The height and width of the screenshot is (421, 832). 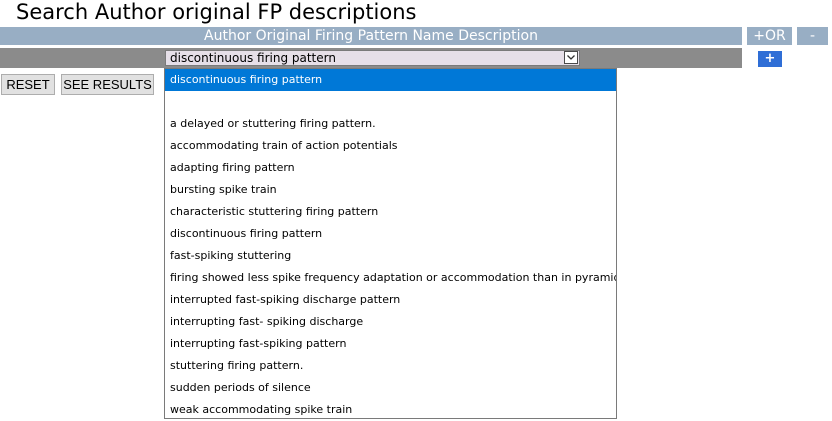 What do you see at coordinates (390, 322) in the screenshot?
I see `dropdown-option: interrupting fast- spiking discharge` at bounding box center [390, 322].